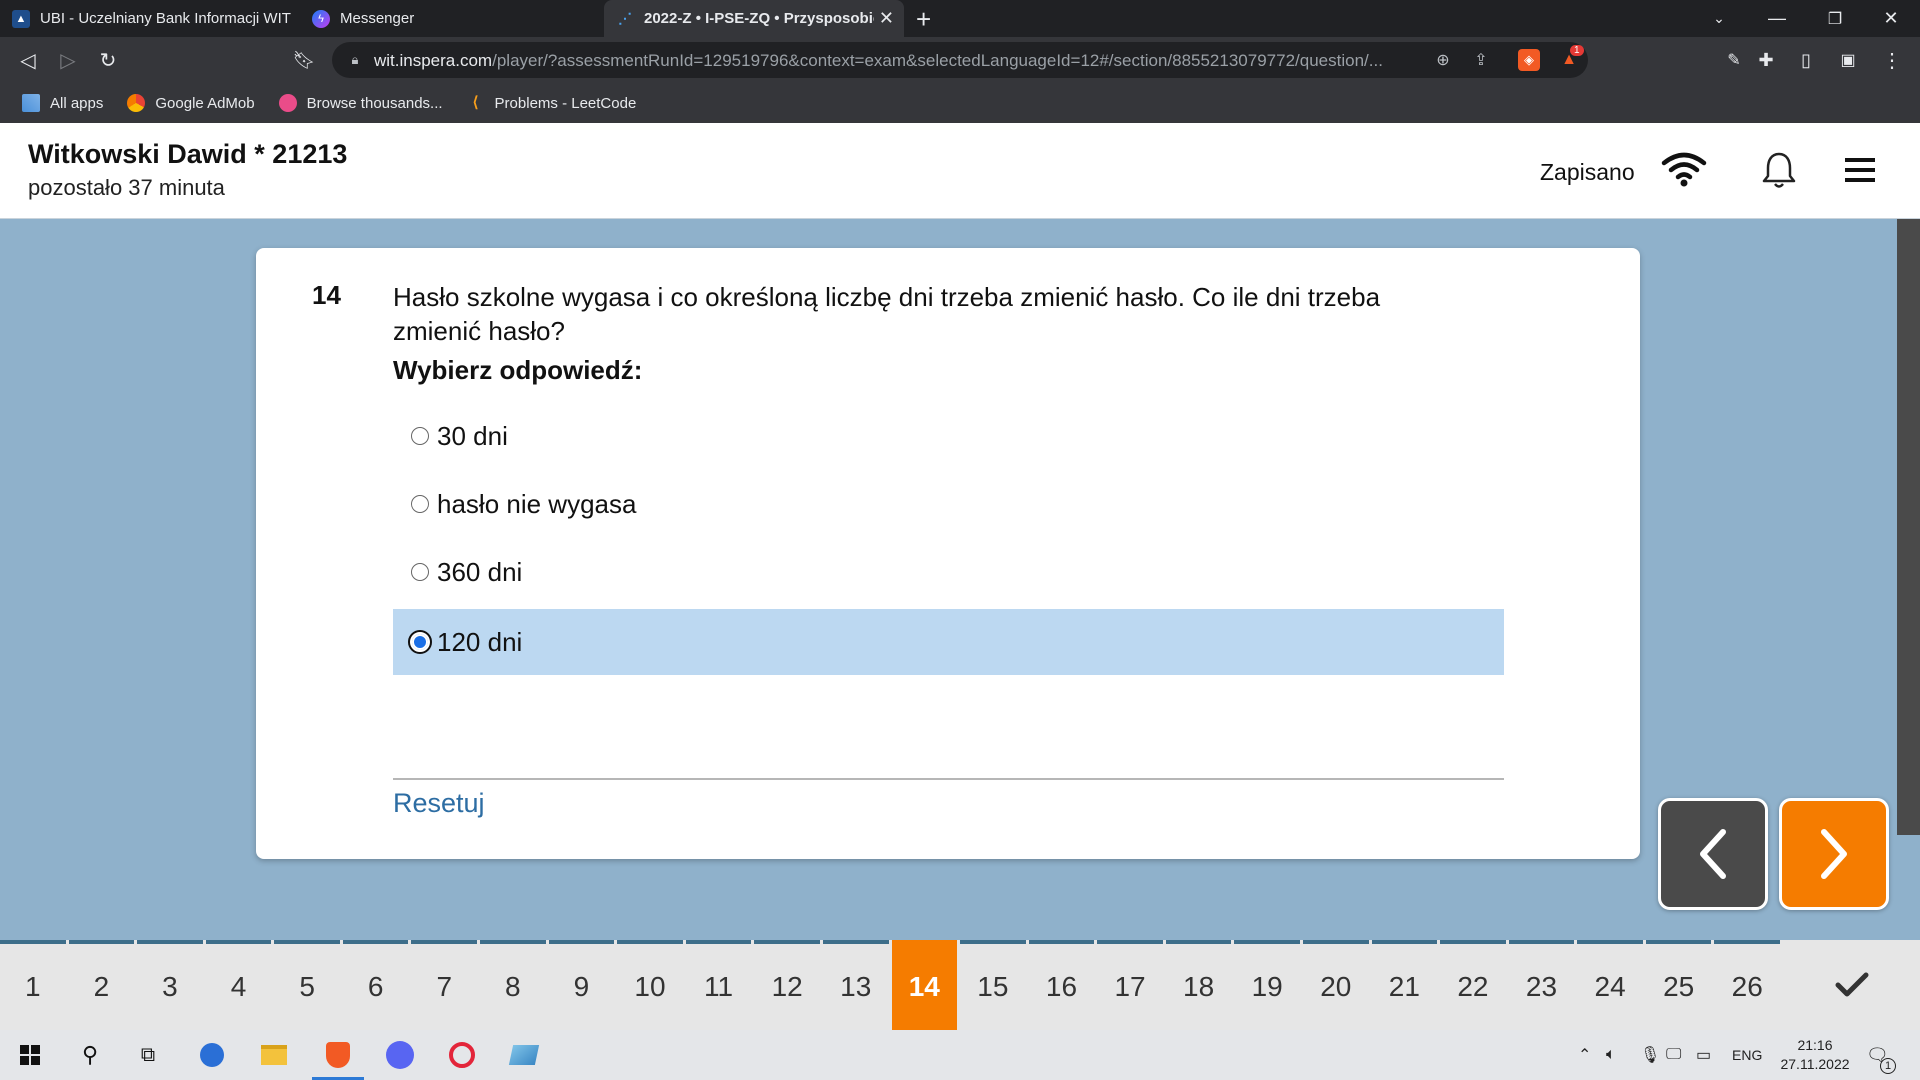 This screenshot has width=1920, height=1080. What do you see at coordinates (1678, 985) in the screenshot?
I see `question-nav-25: 25` at bounding box center [1678, 985].